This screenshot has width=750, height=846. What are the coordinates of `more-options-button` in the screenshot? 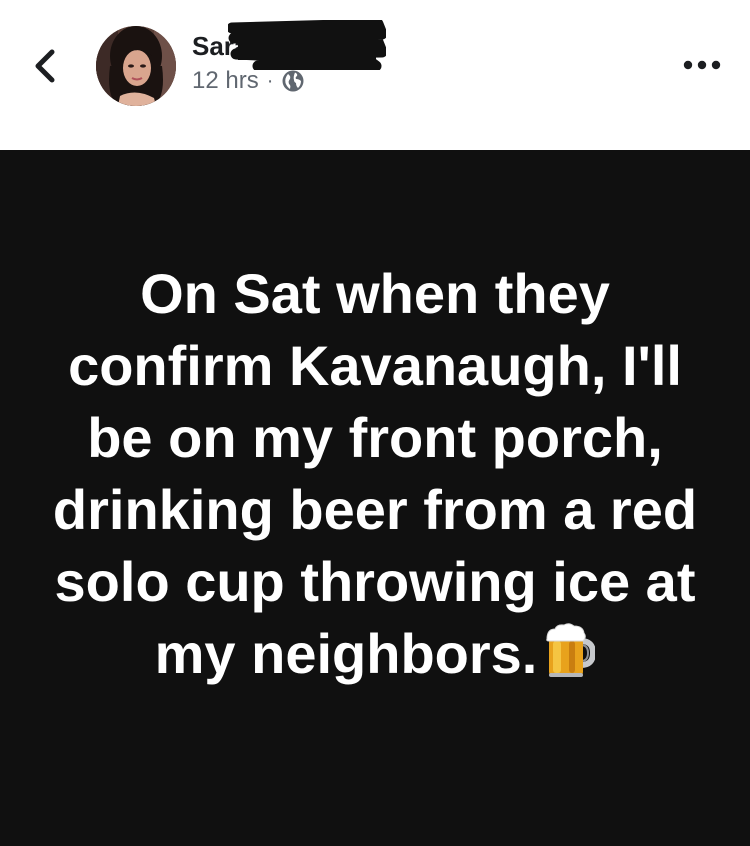 It's located at (702, 65).